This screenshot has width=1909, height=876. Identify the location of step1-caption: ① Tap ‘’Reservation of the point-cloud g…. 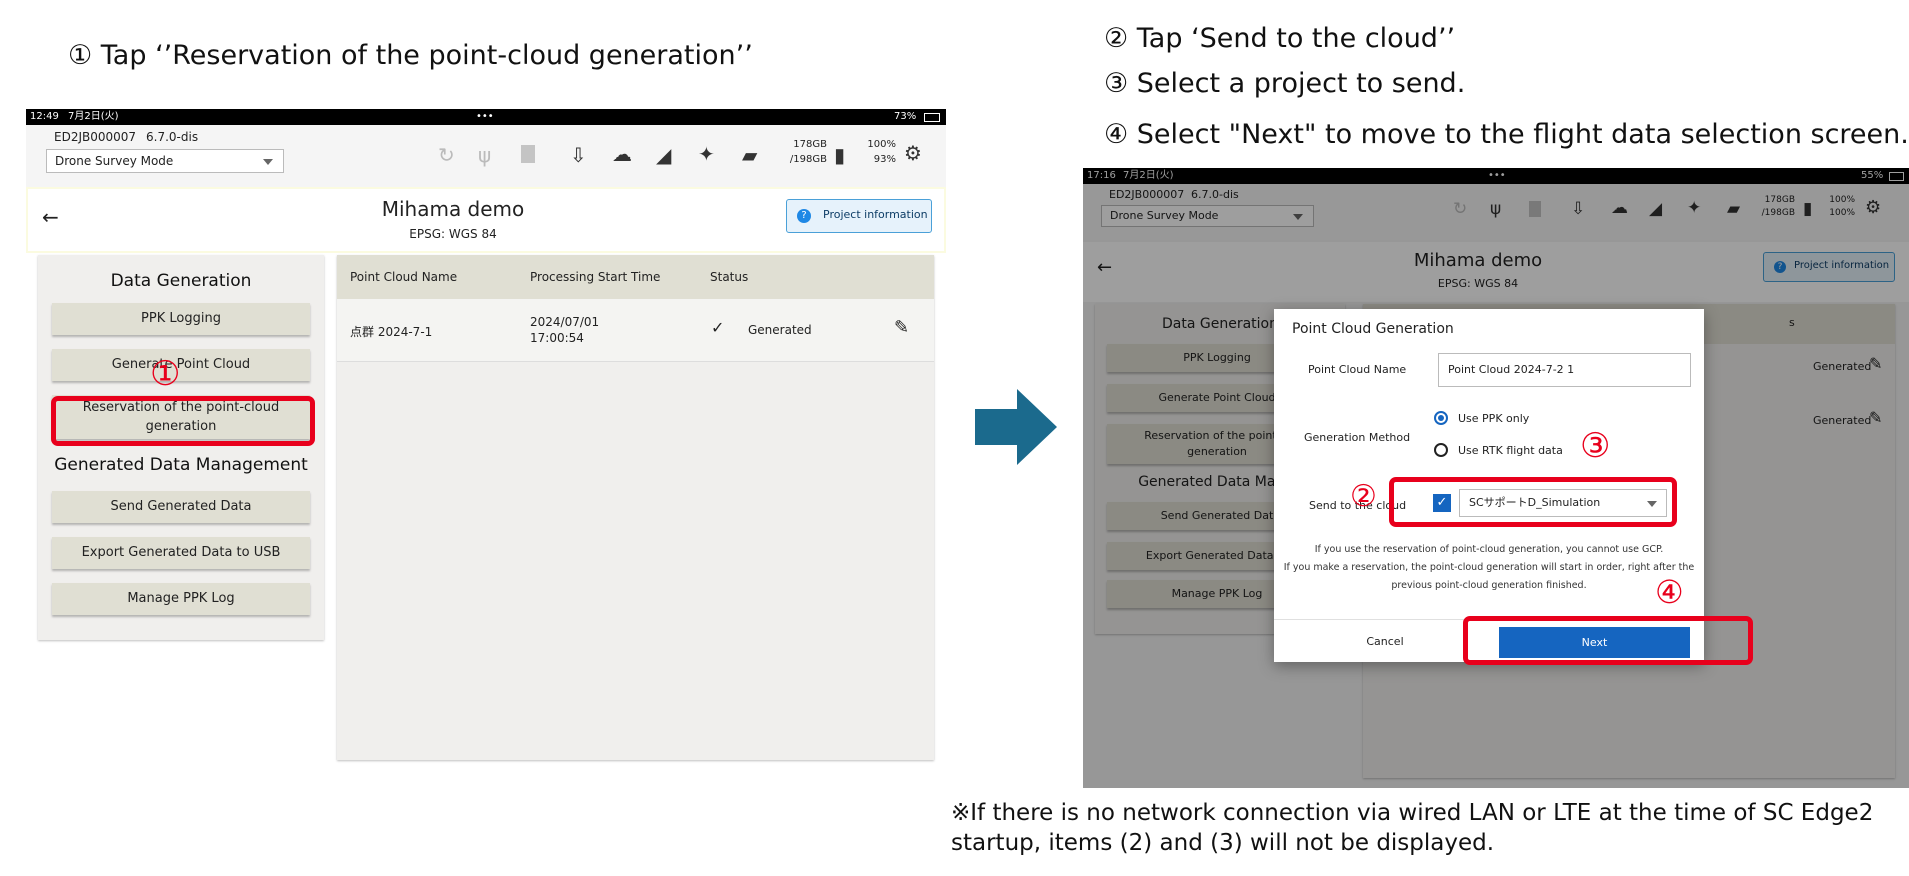
(410, 55).